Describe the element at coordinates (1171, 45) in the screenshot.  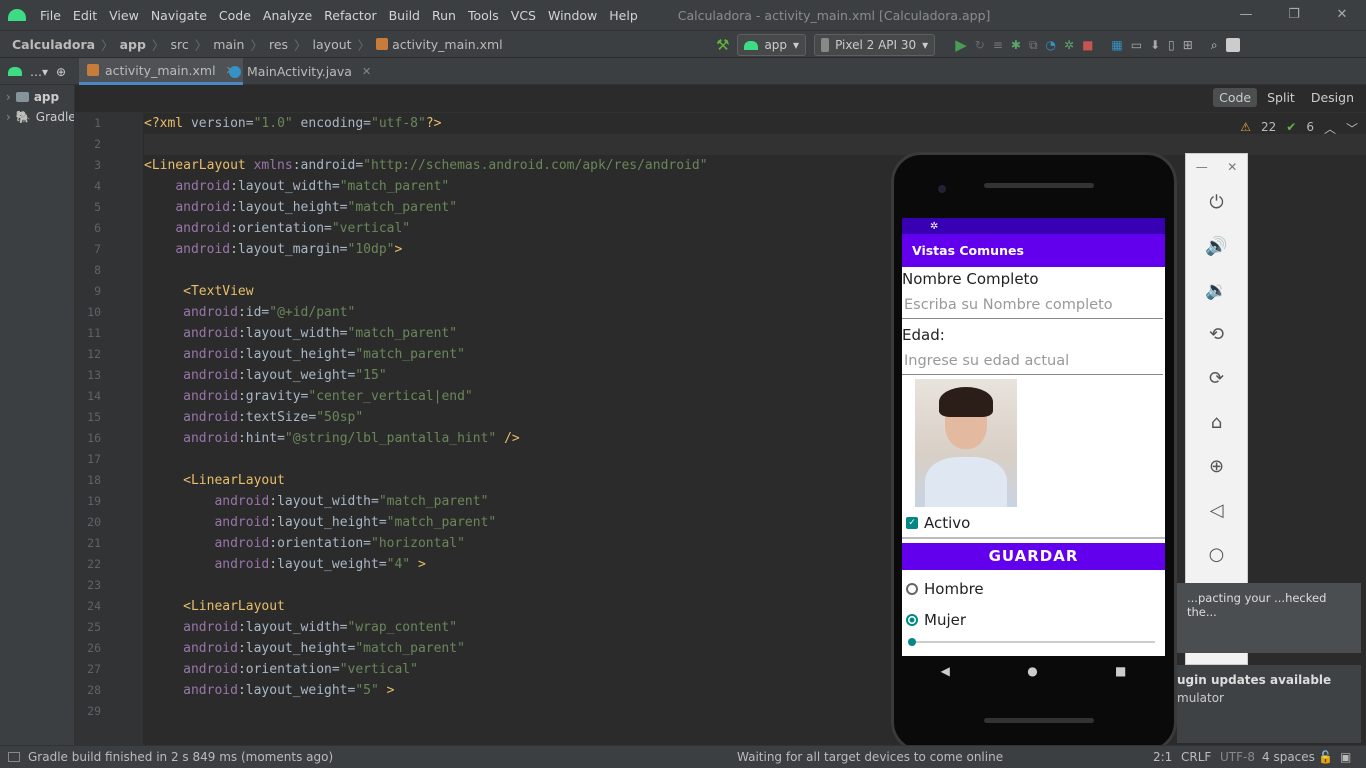
I see `device-manager-icon: ▯` at that location.